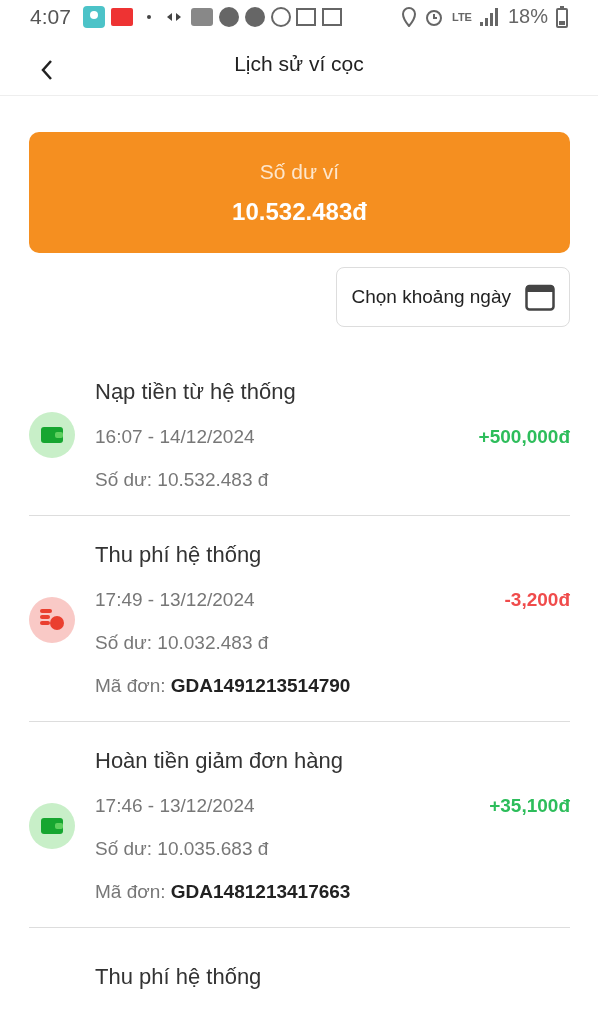 This screenshot has width=598, height=1024. What do you see at coordinates (299, 211) in the screenshot?
I see `balance-amount: 10.532.483đ` at bounding box center [299, 211].